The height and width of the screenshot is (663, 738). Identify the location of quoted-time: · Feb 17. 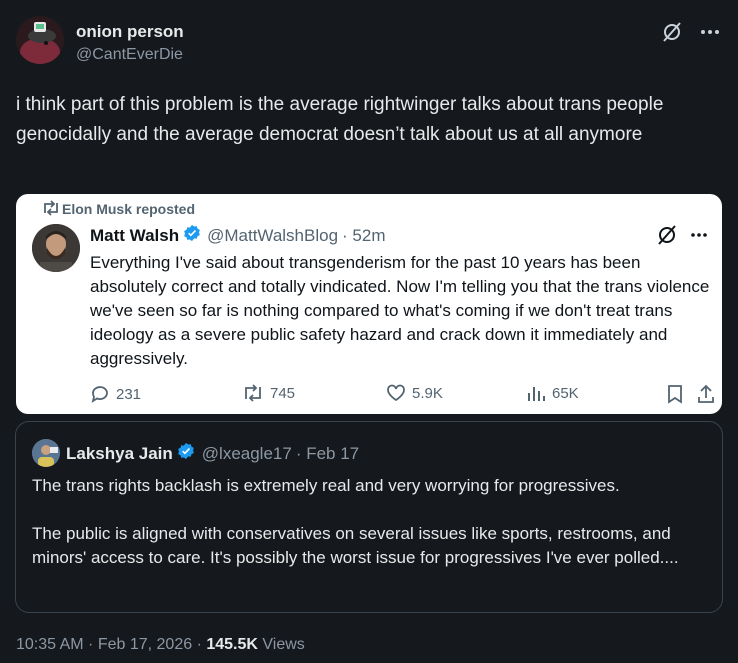
(327, 453).